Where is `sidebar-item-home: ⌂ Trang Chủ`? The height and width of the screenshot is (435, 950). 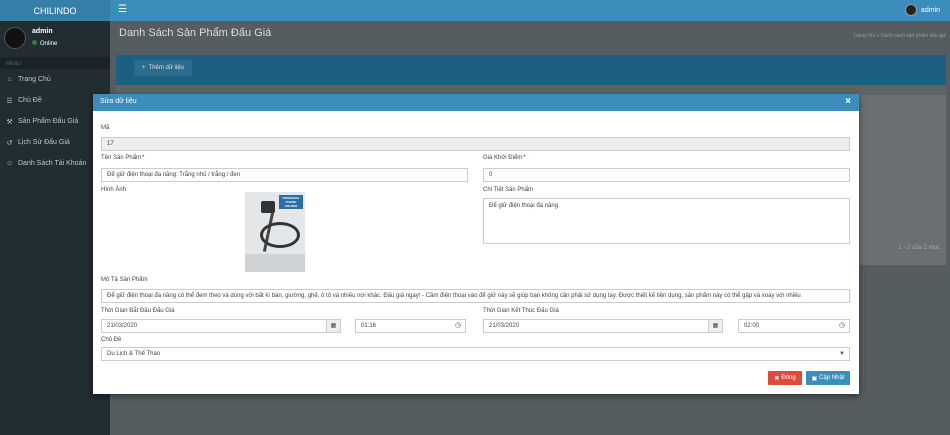 sidebar-item-home: ⌂ Trang Chủ is located at coordinates (55, 79).